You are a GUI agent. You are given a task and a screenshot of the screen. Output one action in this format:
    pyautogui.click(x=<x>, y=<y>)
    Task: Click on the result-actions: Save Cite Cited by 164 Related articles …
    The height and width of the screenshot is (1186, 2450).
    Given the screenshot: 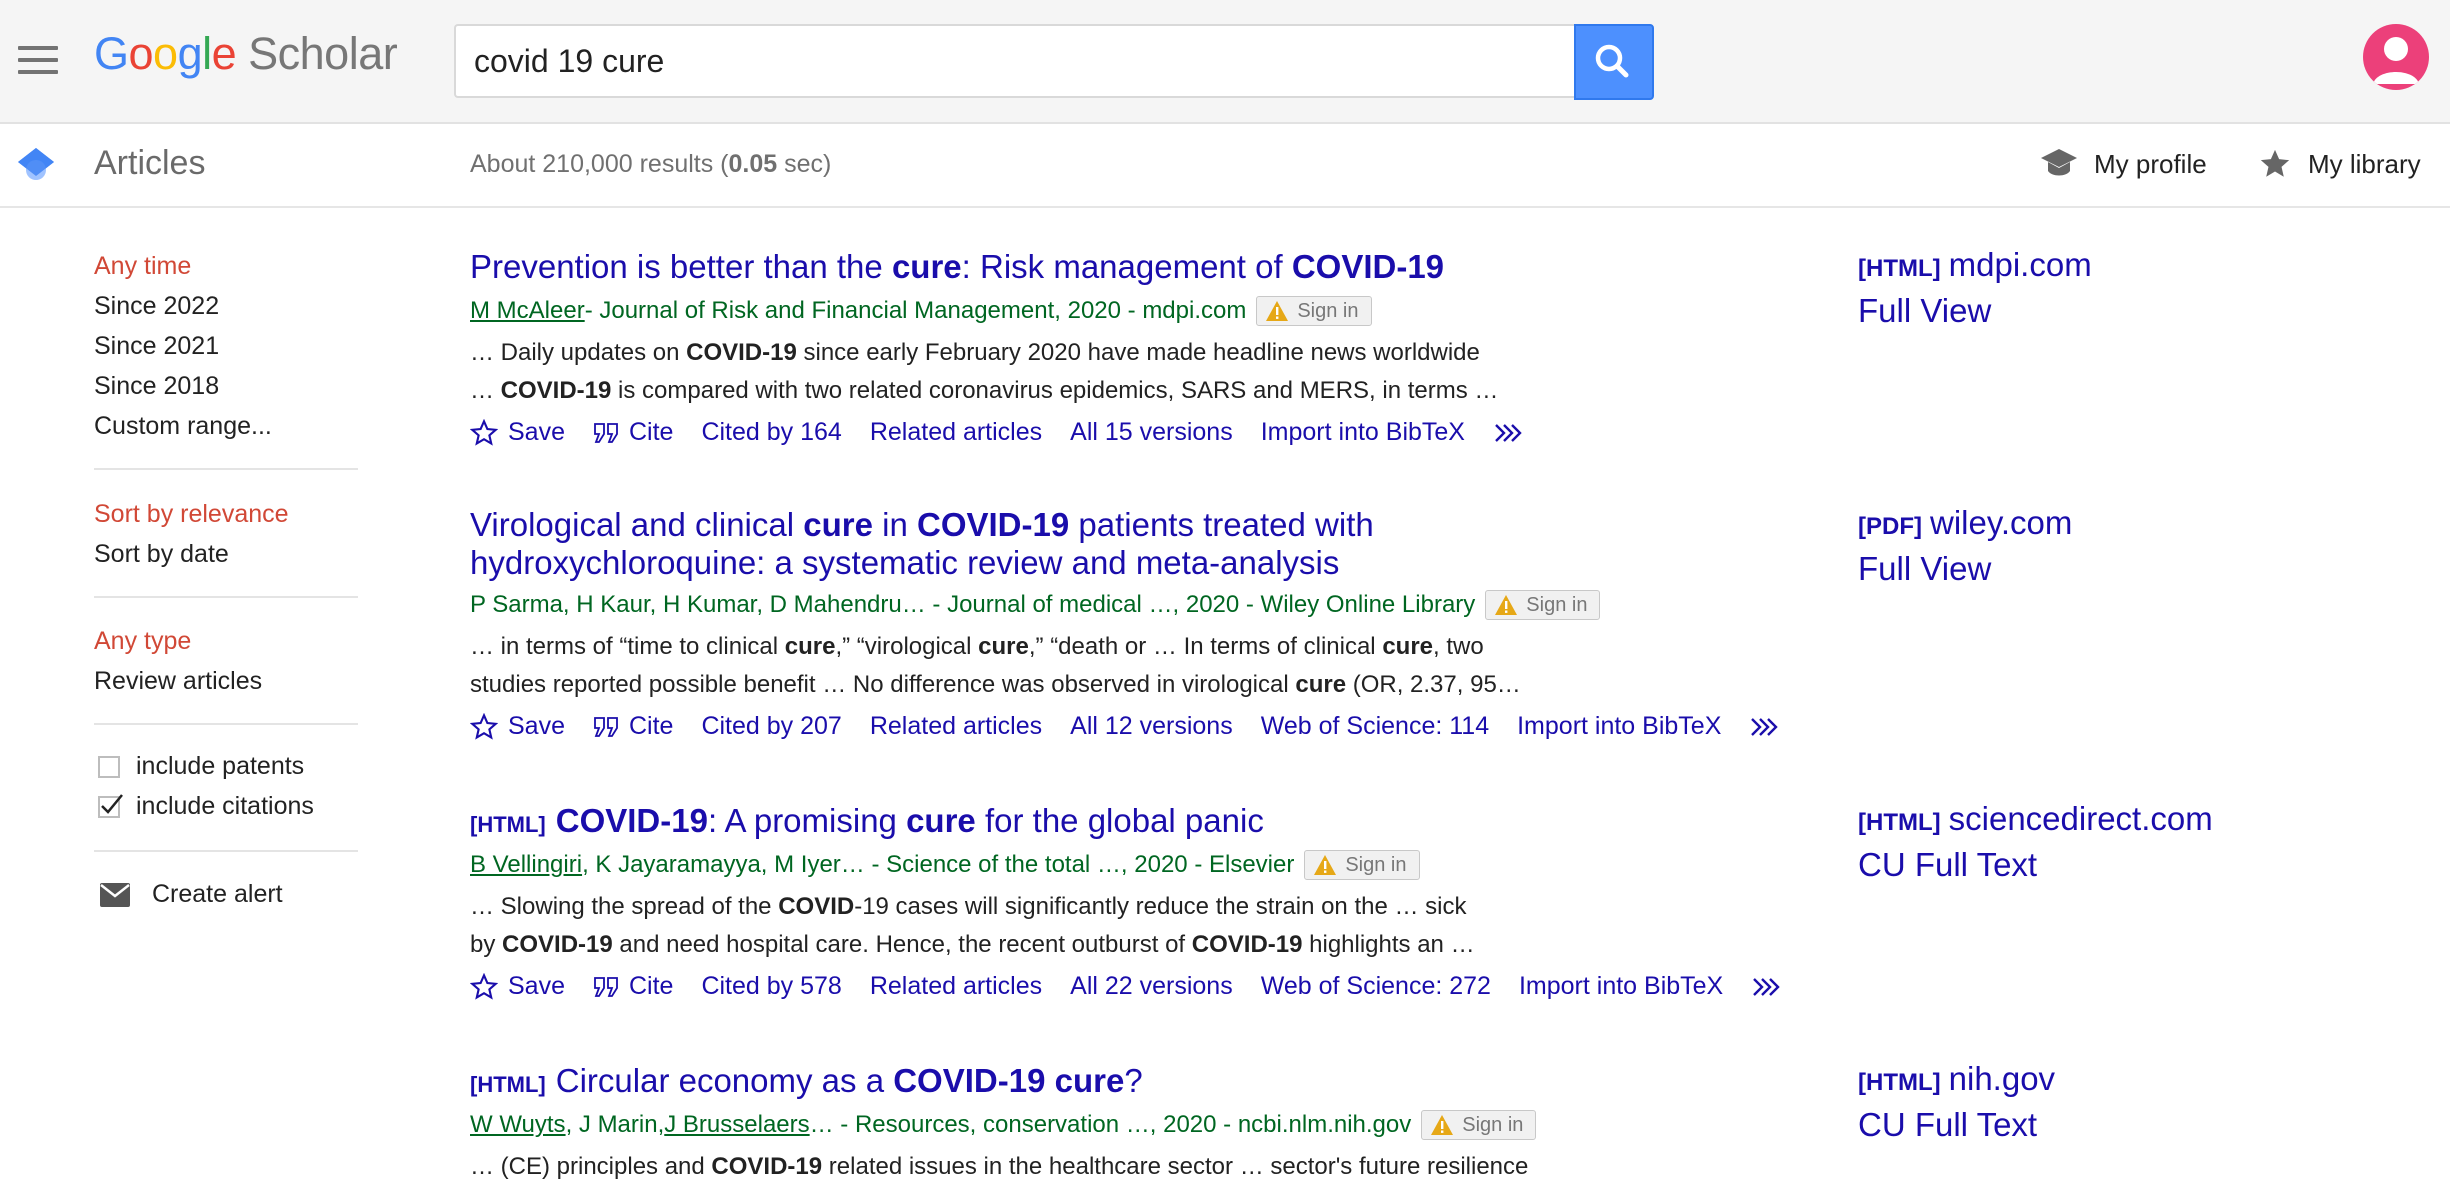 What is the action you would take?
    pyautogui.click(x=1015, y=432)
    